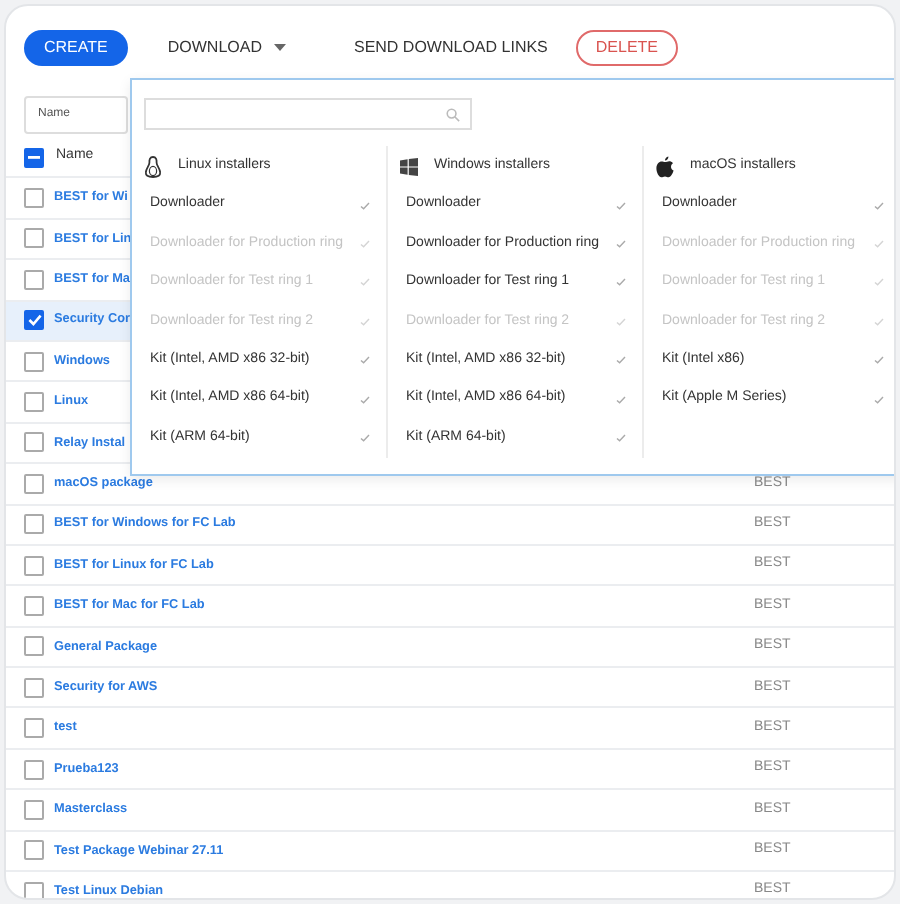  I want to click on create-button: CREATE, so click(76, 48).